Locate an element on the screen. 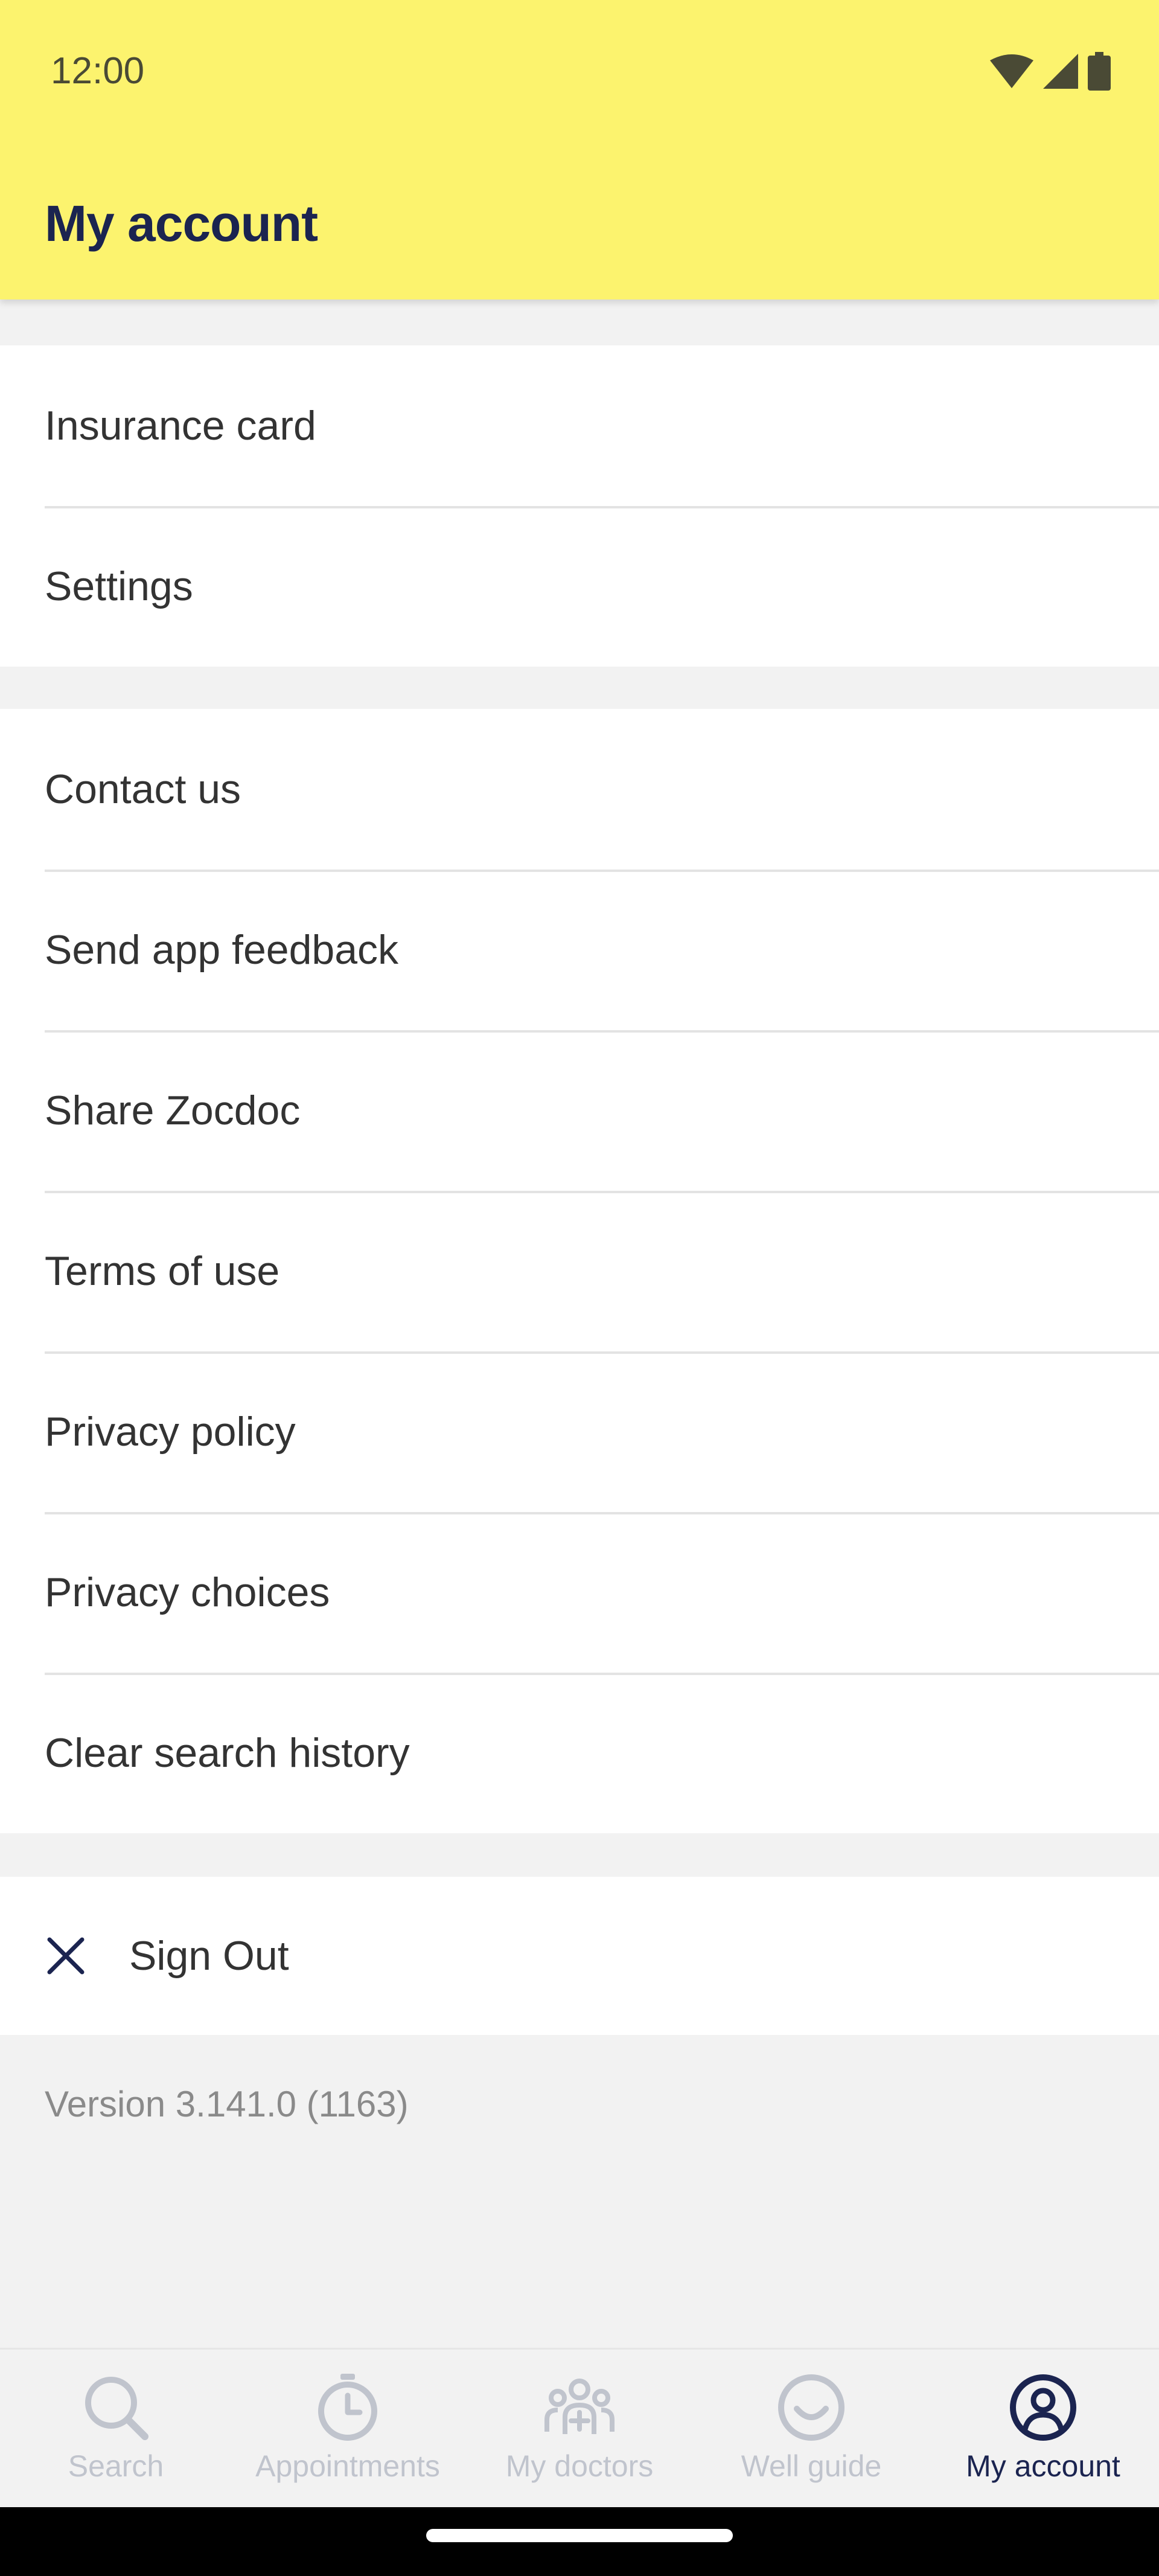 This screenshot has height=2576, width=1159. menu-item-label: Privacy policy is located at coordinates (170, 1432).